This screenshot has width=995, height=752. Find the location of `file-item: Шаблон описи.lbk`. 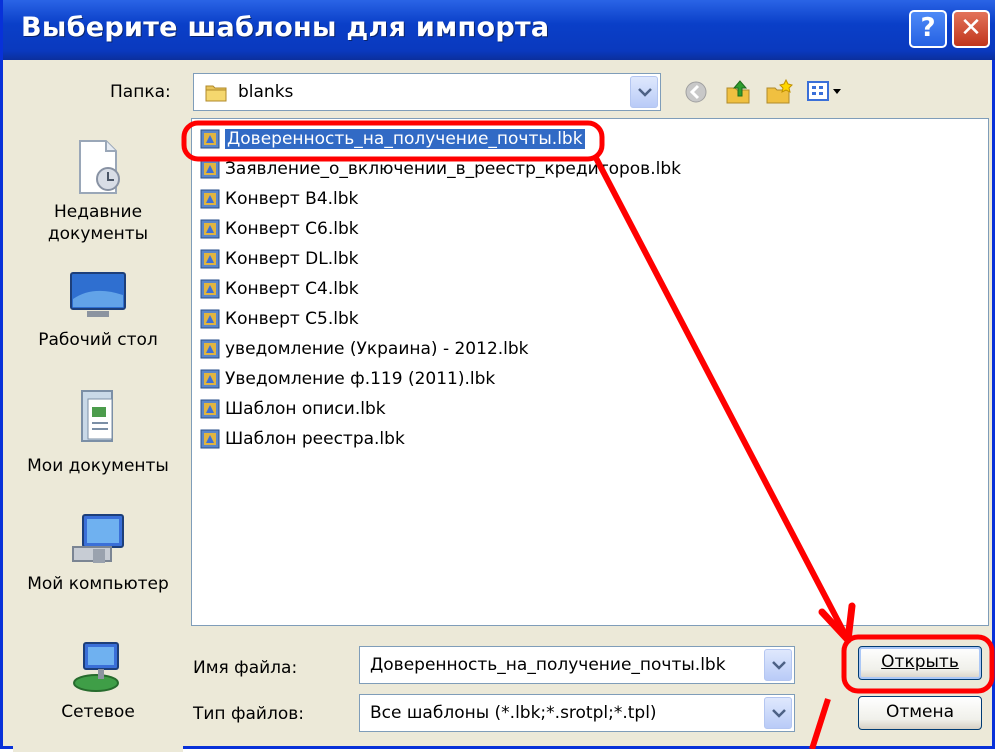

file-item: Шаблон описи.lbk is located at coordinates (293, 409).